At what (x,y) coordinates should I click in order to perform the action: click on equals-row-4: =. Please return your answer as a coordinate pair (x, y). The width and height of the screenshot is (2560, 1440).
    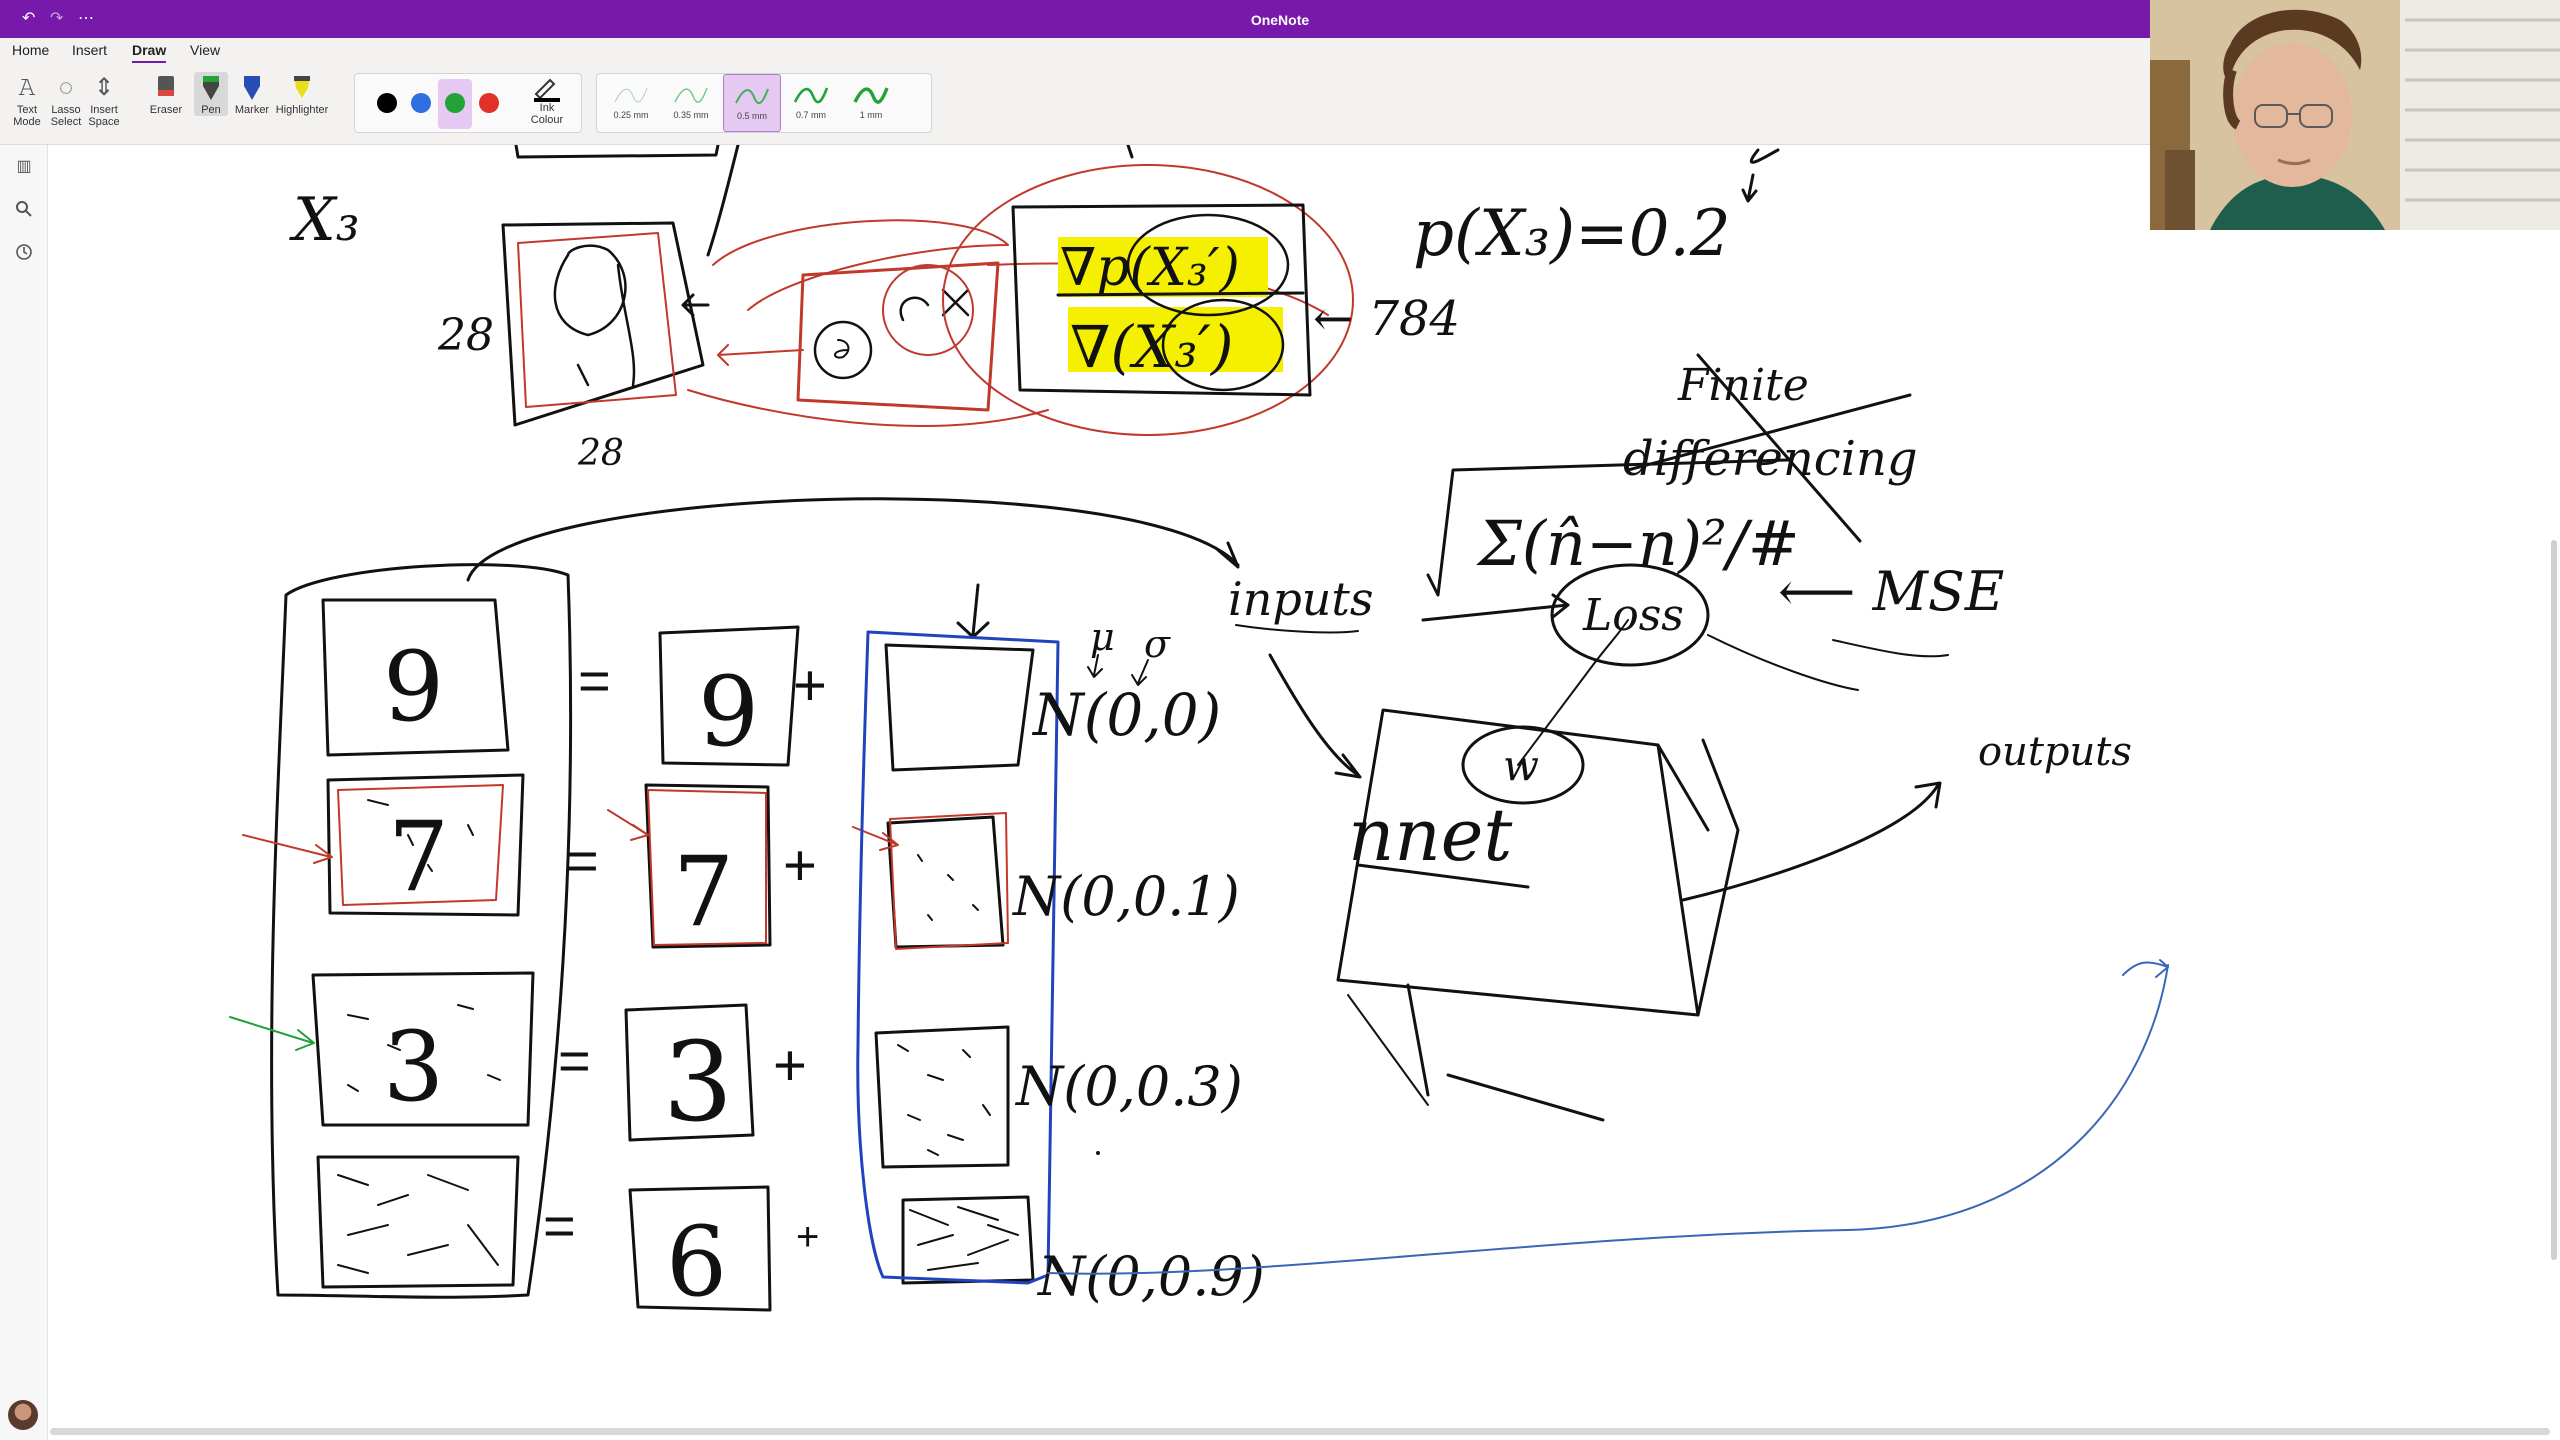
    Looking at the image, I should click on (559, 1225).